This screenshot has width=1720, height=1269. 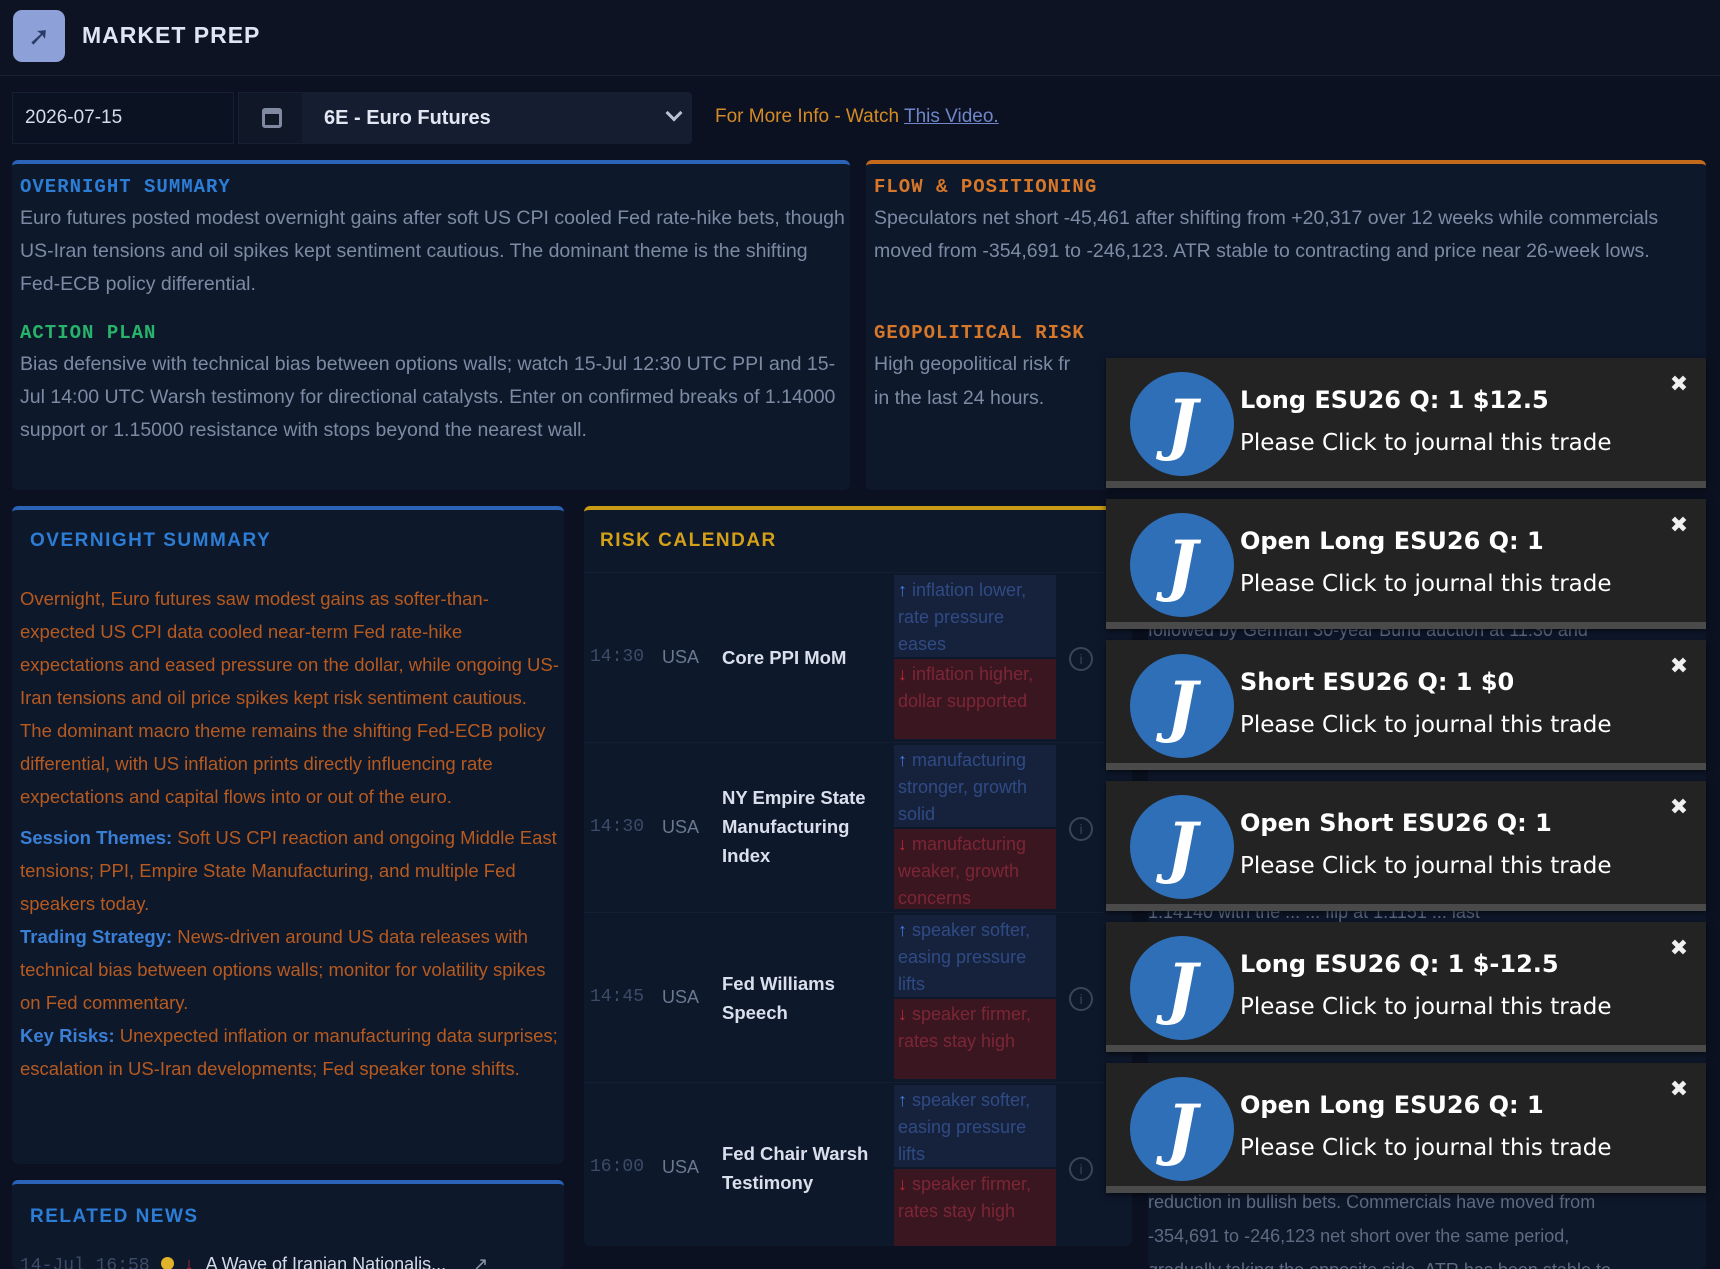 I want to click on date-input, so click(x=123, y=118).